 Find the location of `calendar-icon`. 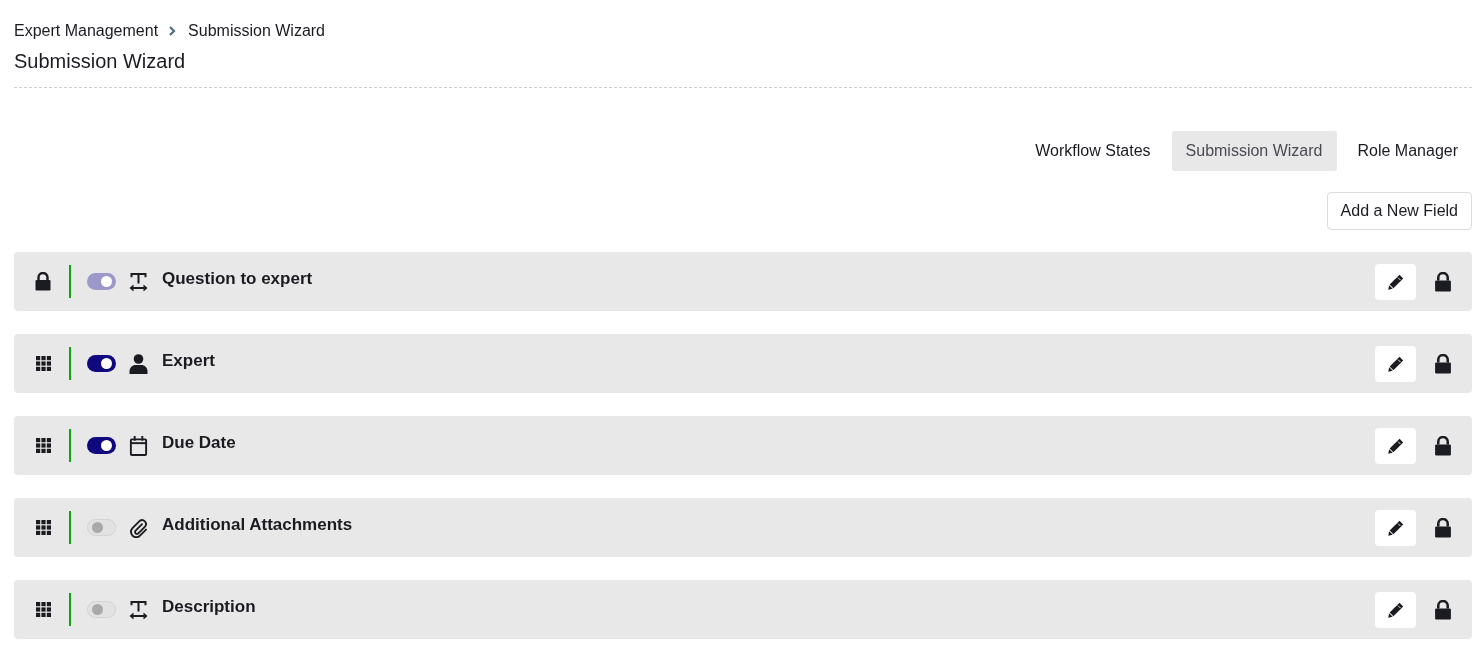

calendar-icon is located at coordinates (138, 445).